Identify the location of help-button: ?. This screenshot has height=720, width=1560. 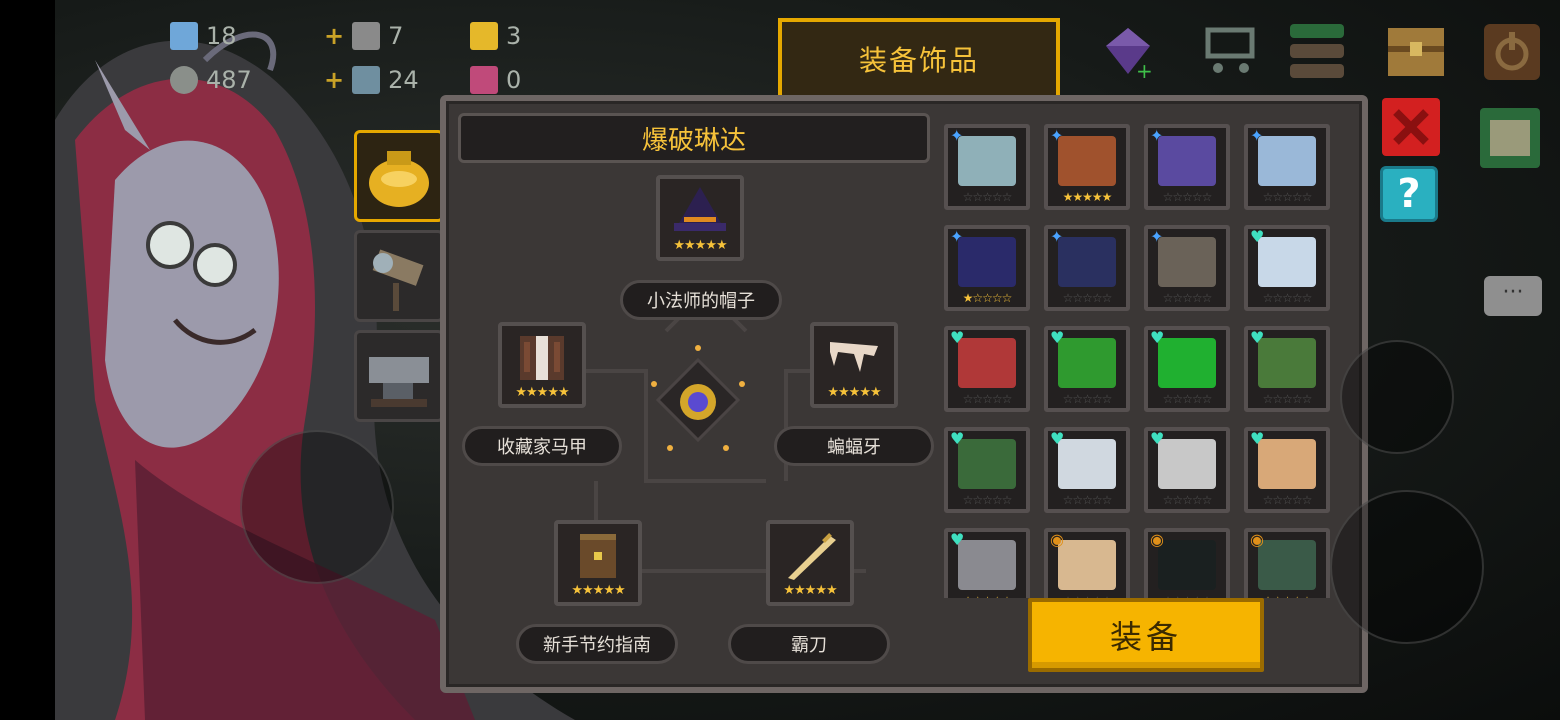
(1409, 194).